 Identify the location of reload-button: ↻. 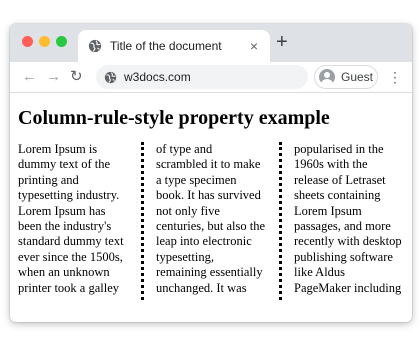
(76, 77).